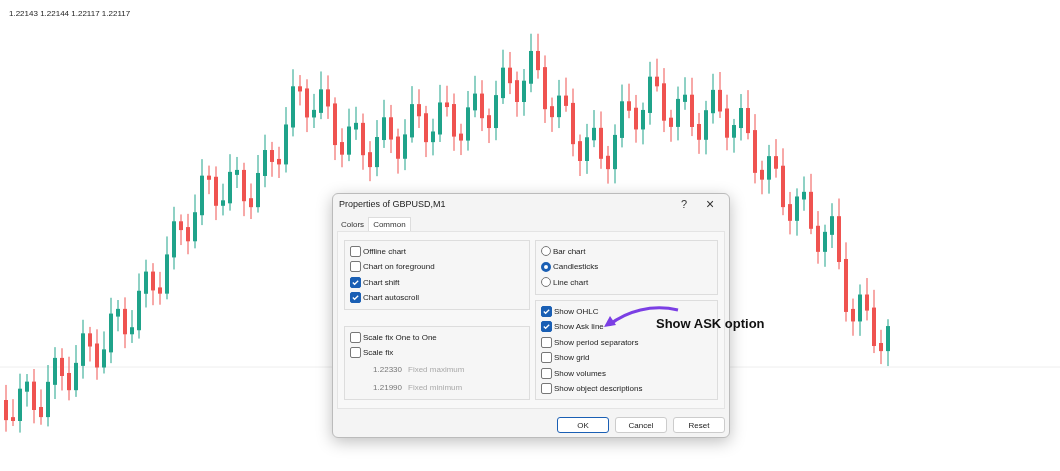 The height and width of the screenshot is (471, 1060). Describe the element at coordinates (710, 204) in the screenshot. I see `close-button: ×` at that location.